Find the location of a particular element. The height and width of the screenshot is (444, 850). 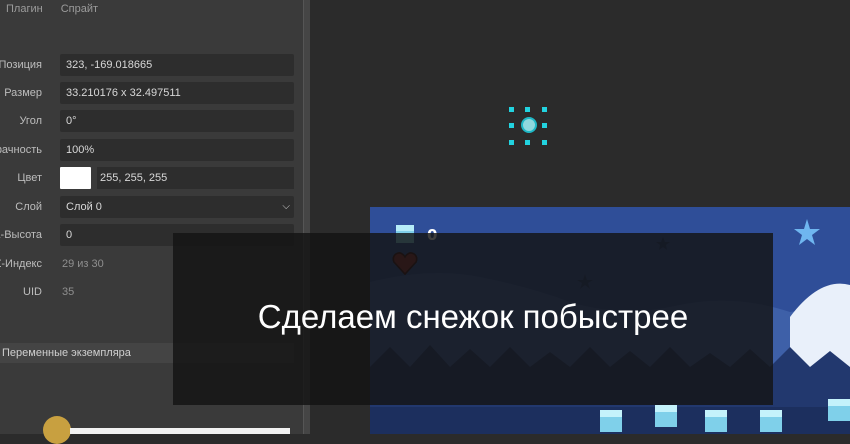

prop-position: Позиция 323, -169.018665 is located at coordinates (150, 65).